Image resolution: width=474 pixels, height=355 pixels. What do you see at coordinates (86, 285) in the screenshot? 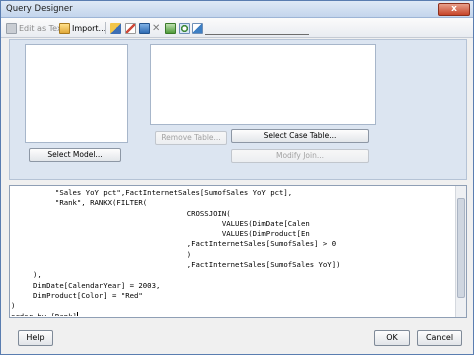
I see `code-line: DimDate[CalendarYear] = 2003,` at bounding box center [86, 285].